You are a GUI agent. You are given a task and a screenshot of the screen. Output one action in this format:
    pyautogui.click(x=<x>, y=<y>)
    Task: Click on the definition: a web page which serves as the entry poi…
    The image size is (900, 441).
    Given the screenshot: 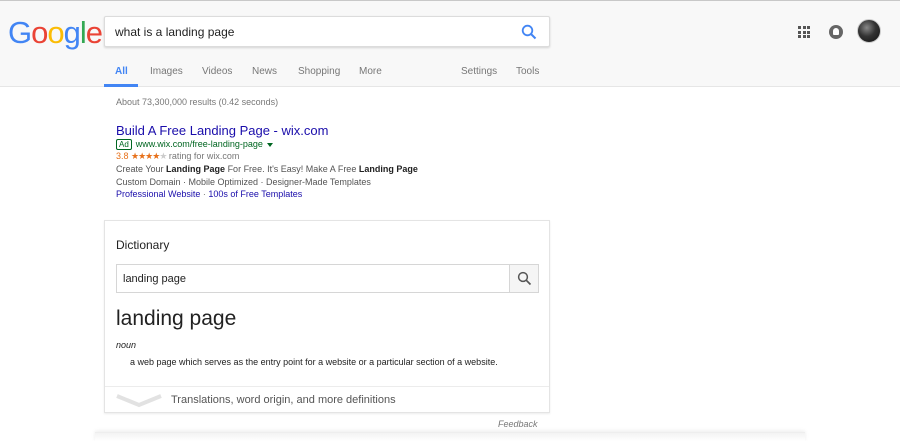 What is the action you would take?
    pyautogui.click(x=314, y=362)
    